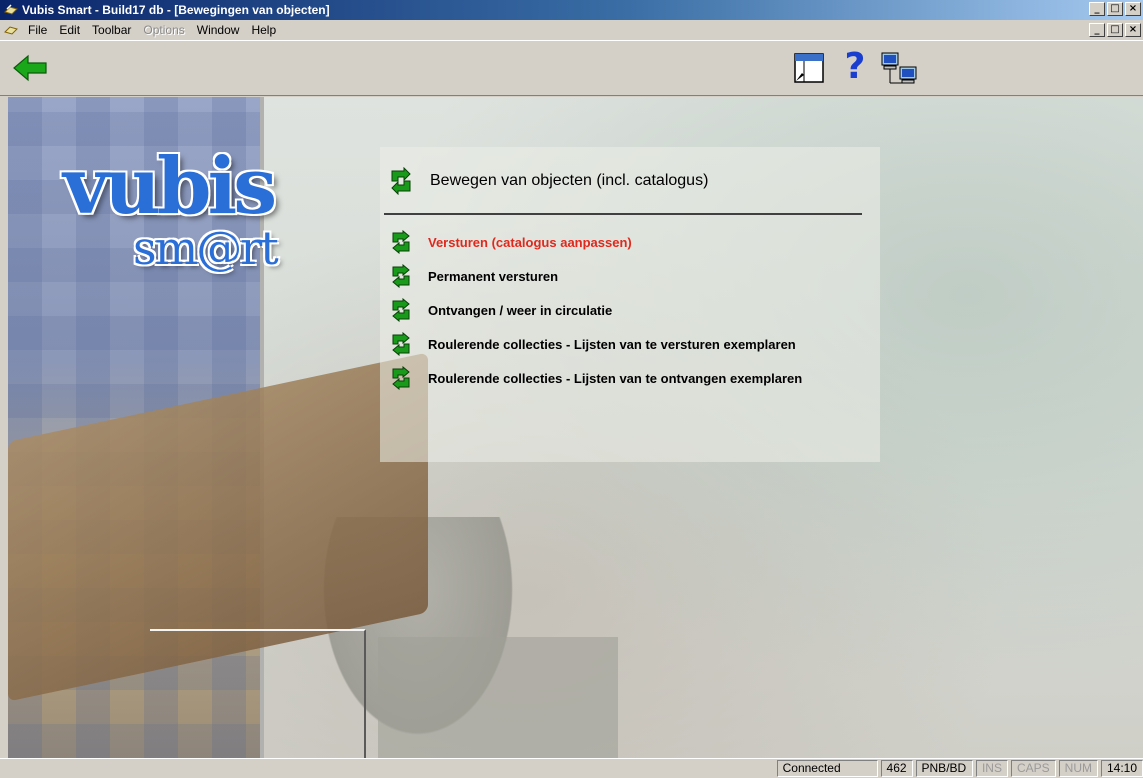 This screenshot has width=1143, height=778. Describe the element at coordinates (1121, 768) in the screenshot. I see `status-time: 14:10` at that location.